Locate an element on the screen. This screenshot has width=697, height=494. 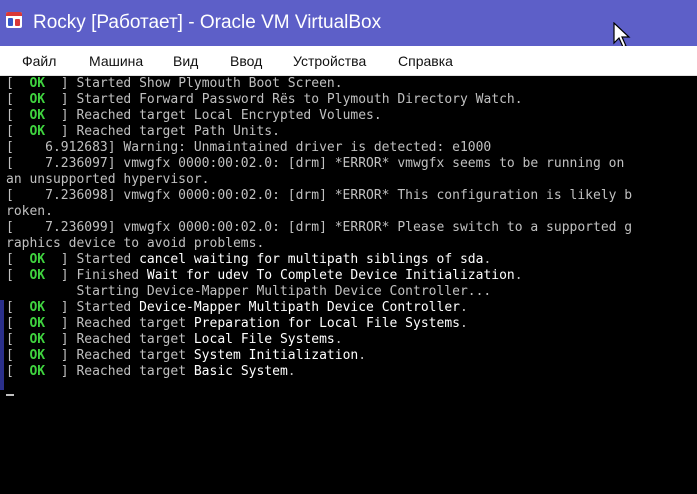
menu-file: Файл is located at coordinates (39, 61).